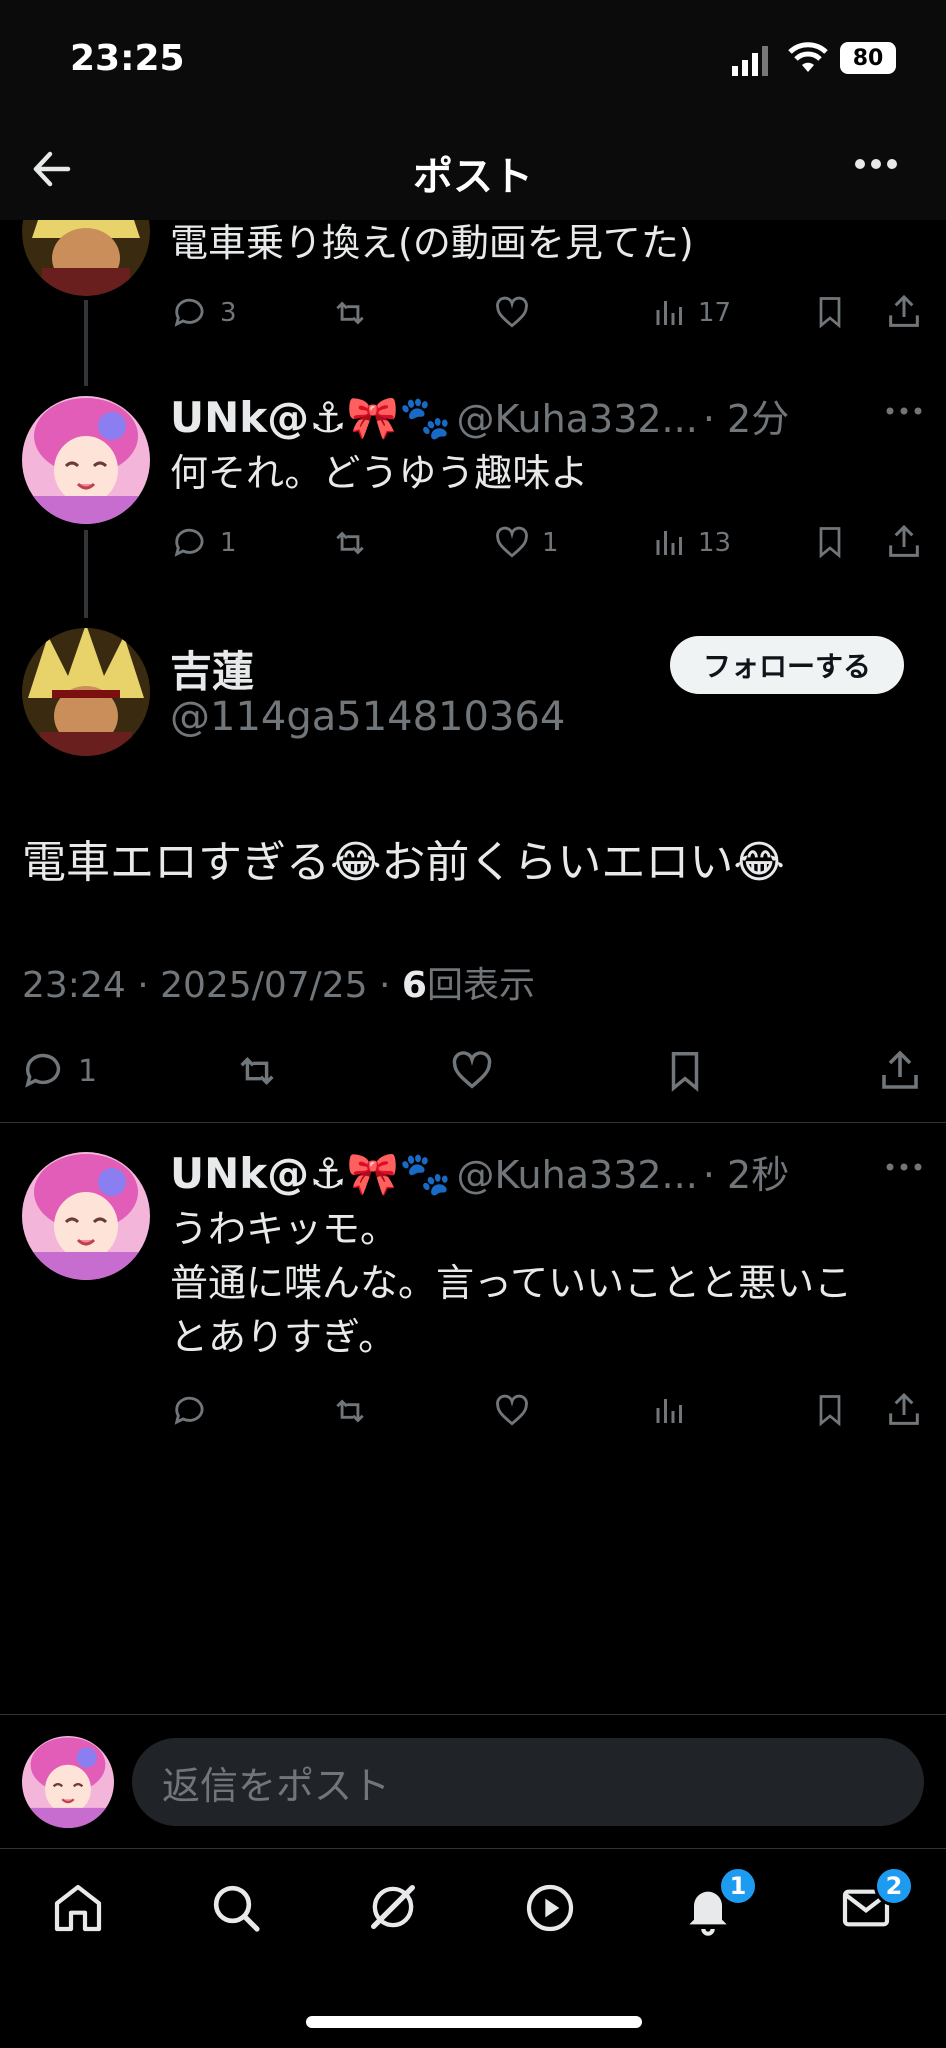  What do you see at coordinates (691, 313) in the screenshot?
I see `prev-views-button: 17` at bounding box center [691, 313].